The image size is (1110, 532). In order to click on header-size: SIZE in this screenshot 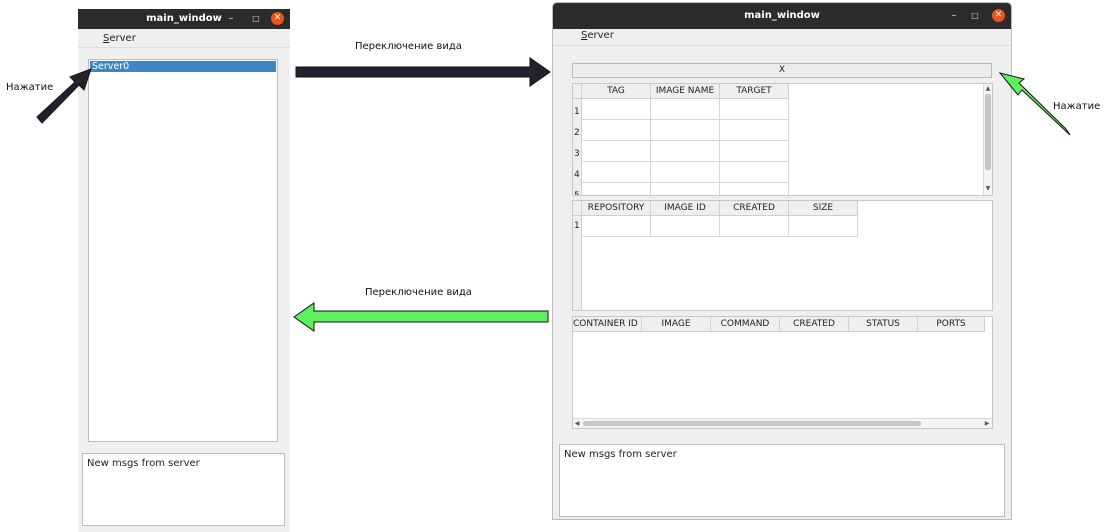, I will do `click(823, 208)`.